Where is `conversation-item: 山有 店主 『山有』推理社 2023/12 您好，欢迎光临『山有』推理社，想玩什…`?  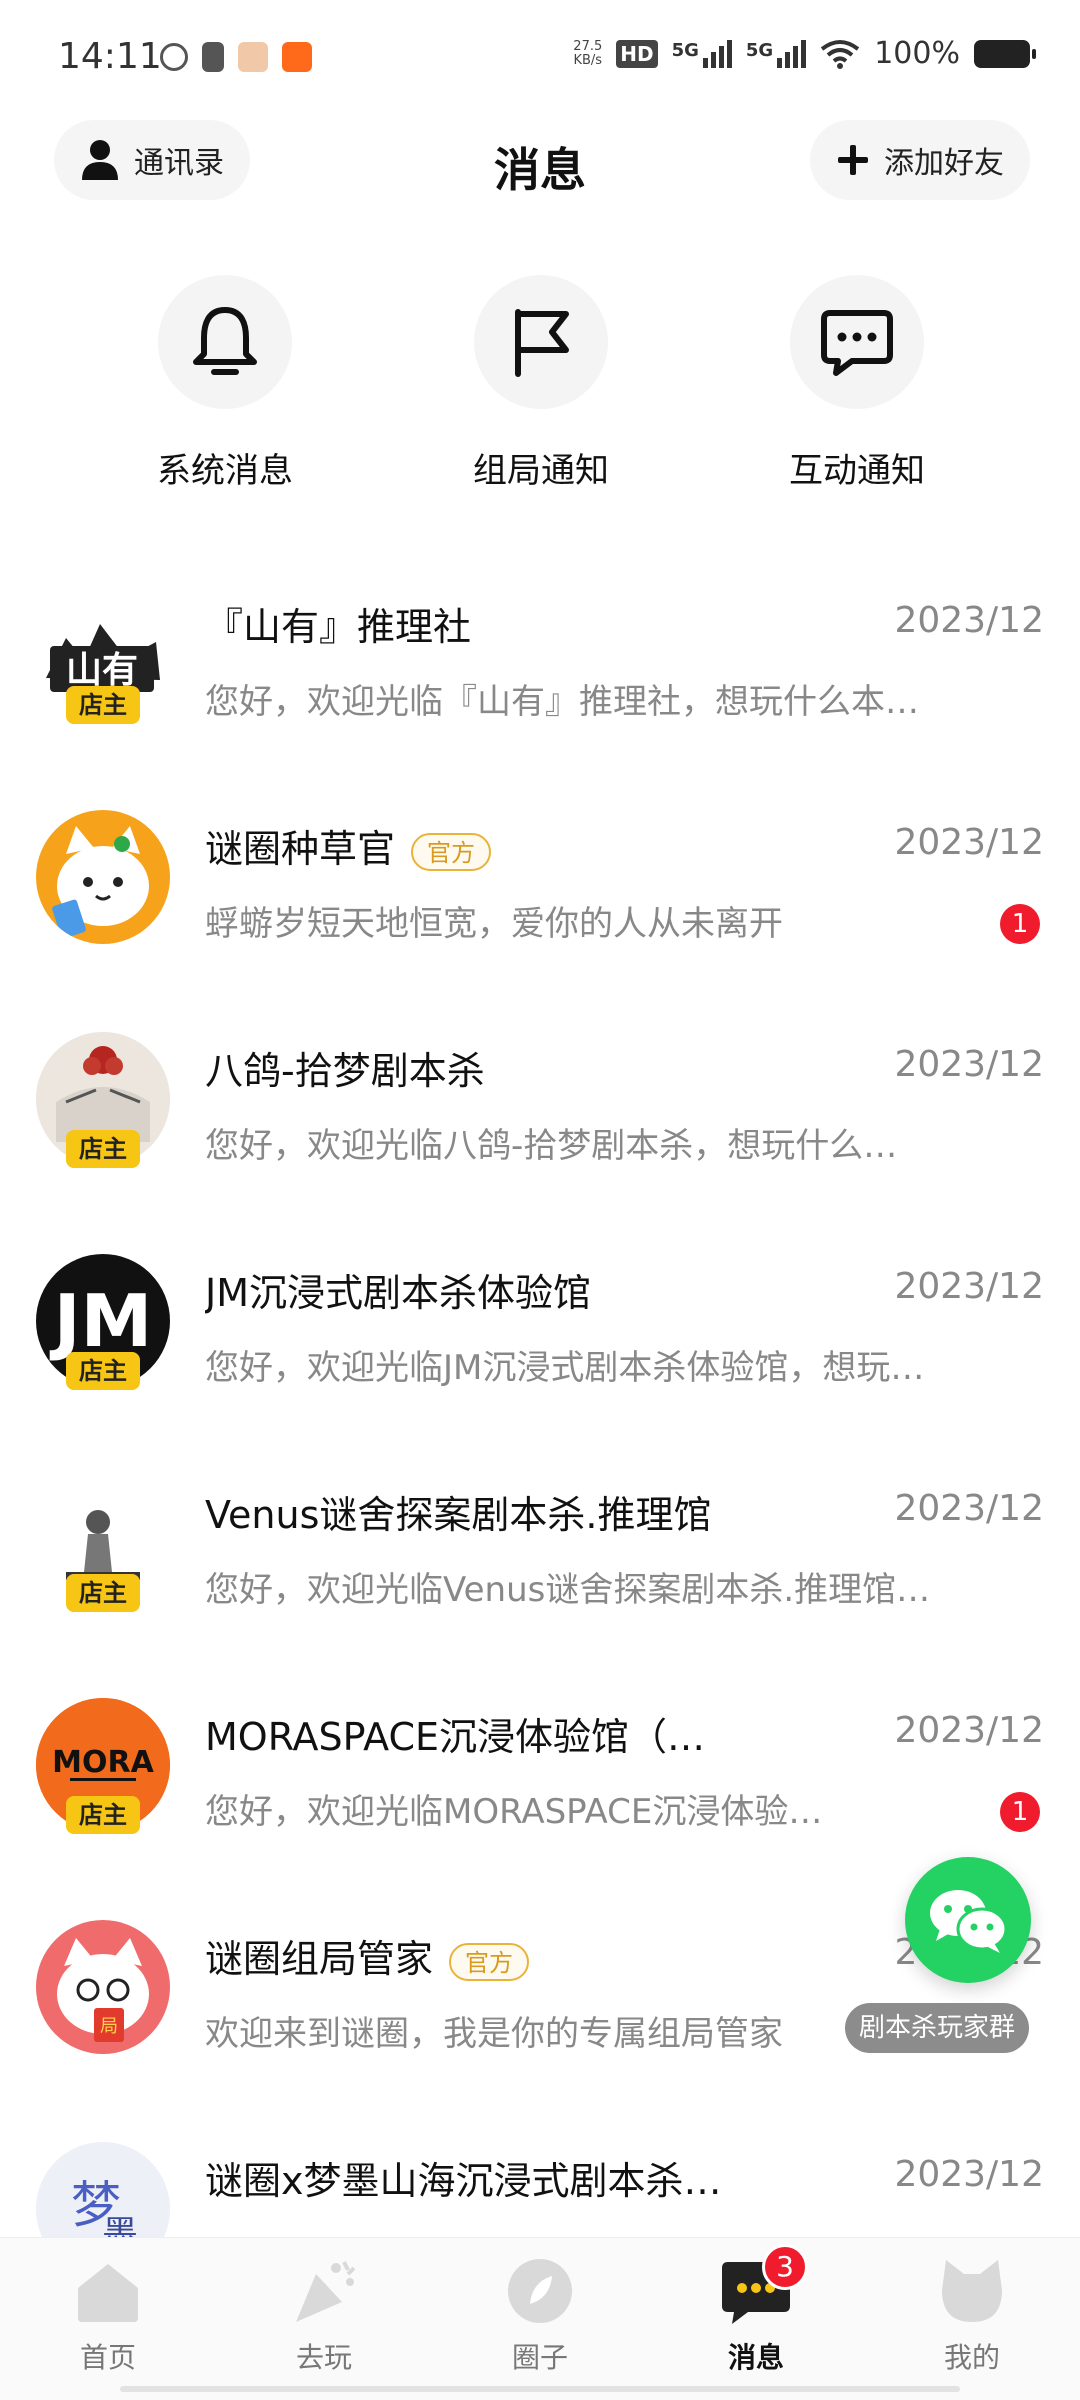 conversation-item: 山有 店主 『山有』推理社 2023/12 您好，欢迎光临『山有』推理社，想玩什… is located at coordinates (540, 681).